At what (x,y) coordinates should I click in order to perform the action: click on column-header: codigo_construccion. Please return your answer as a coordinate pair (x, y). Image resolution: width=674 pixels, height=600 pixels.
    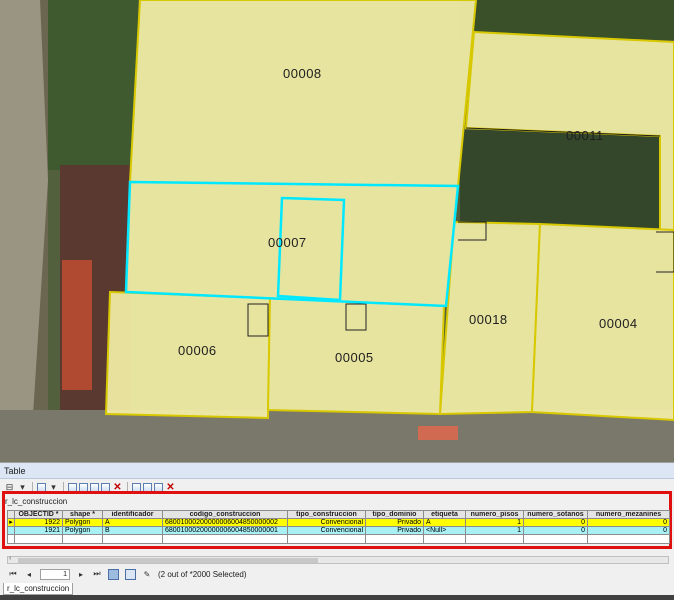
    Looking at the image, I should click on (225, 514).